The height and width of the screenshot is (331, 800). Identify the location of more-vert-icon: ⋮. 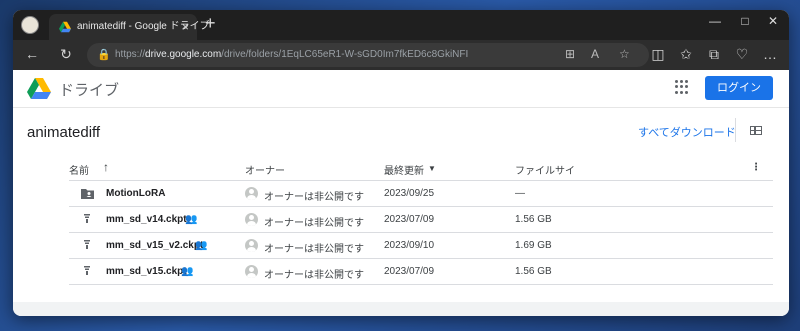
(756, 167).